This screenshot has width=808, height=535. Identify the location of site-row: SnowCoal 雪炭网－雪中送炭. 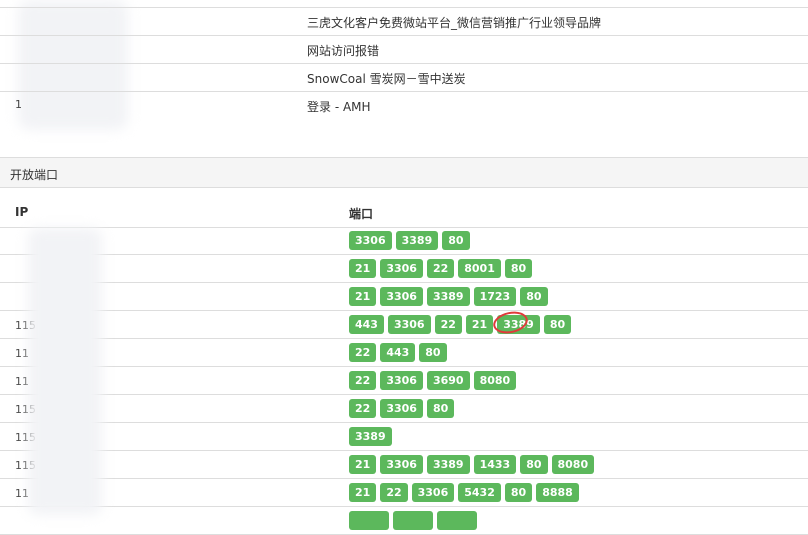
(404, 78).